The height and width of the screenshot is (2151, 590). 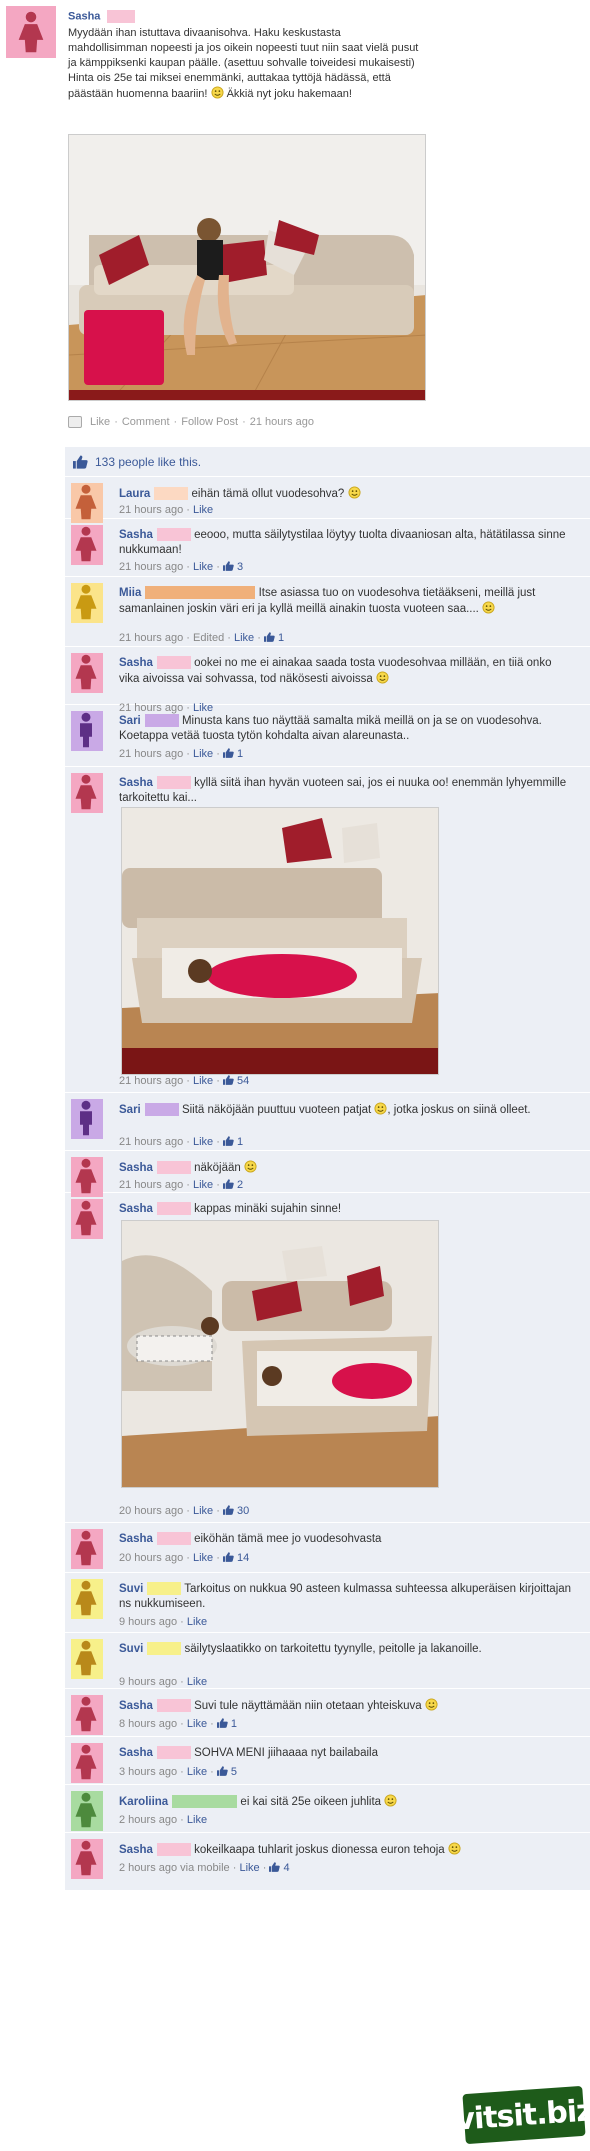 I want to click on female-silhouette-icon, so click(x=86, y=1176).